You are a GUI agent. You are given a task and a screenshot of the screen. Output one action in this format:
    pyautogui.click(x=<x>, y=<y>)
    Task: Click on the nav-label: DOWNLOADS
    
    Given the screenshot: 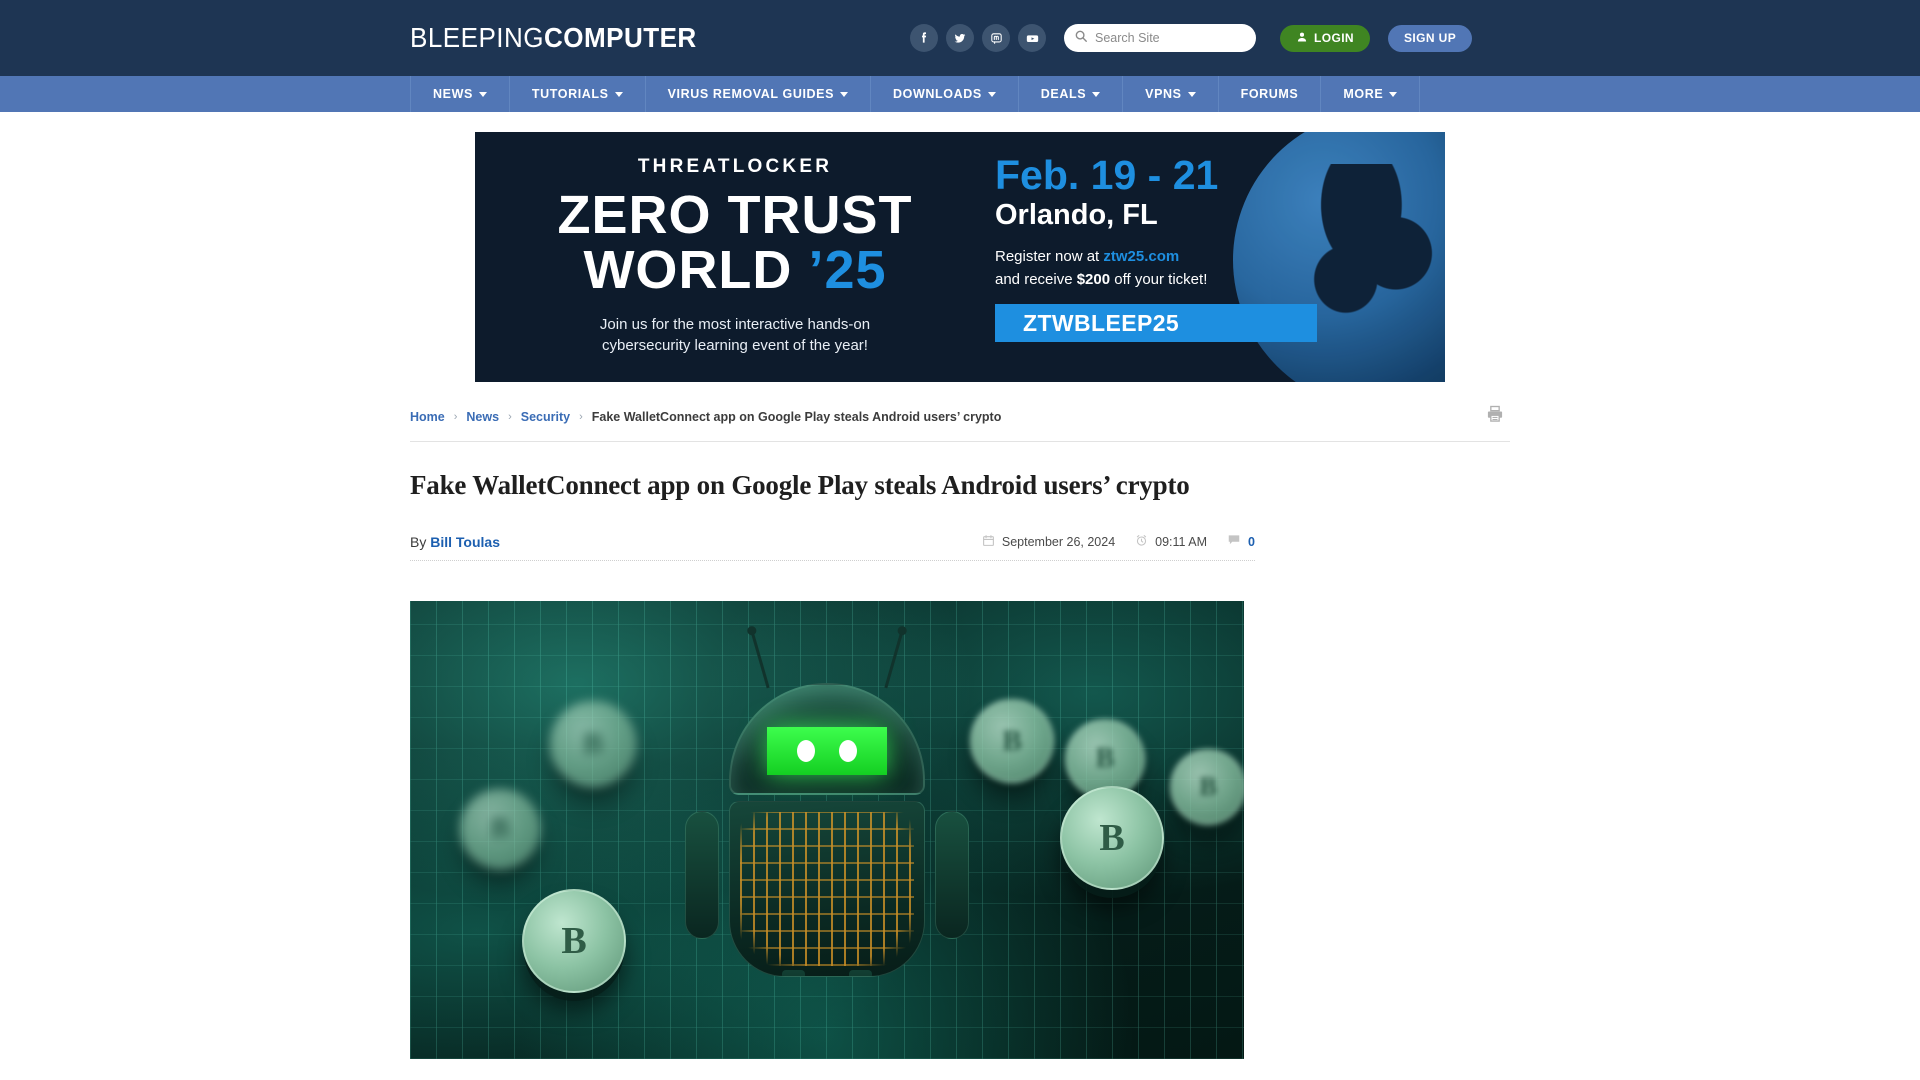 What is the action you would take?
    pyautogui.click(x=937, y=94)
    